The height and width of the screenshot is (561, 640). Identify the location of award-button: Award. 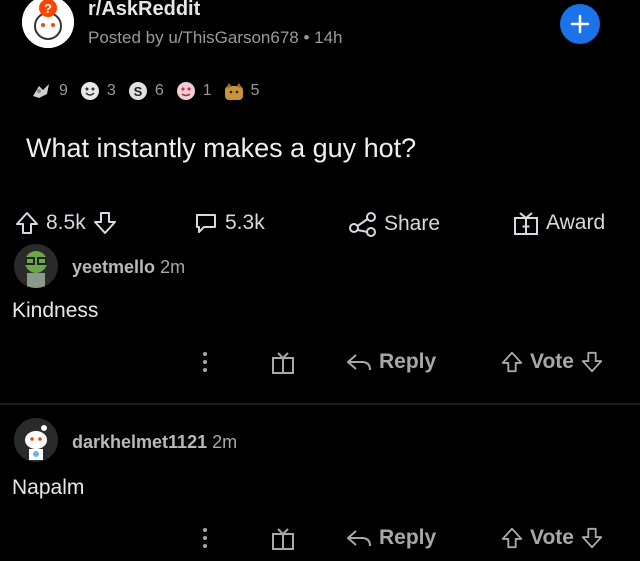
(558, 223).